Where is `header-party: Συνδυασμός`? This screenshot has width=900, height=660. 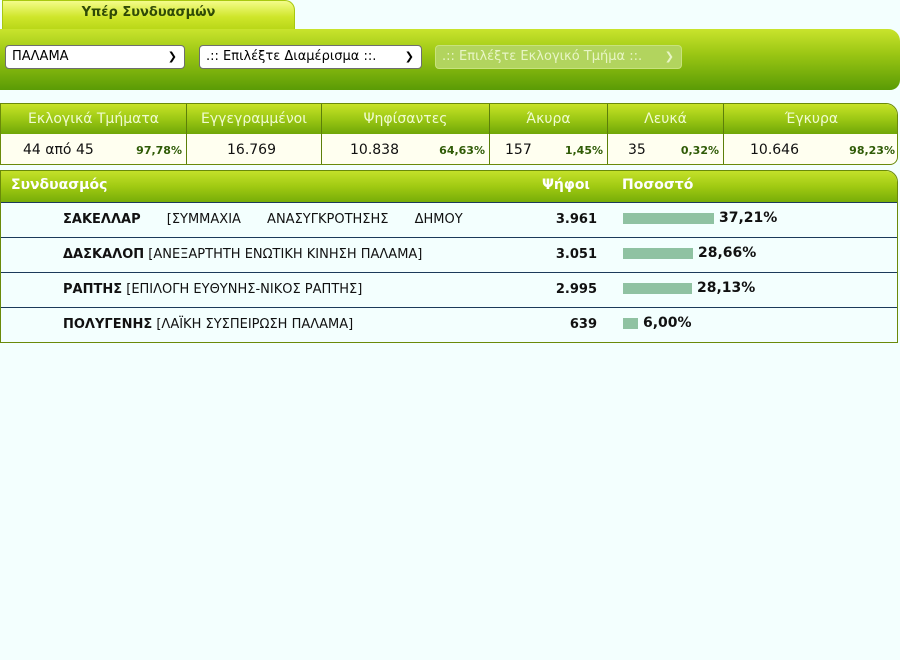
header-party: Συνδυασμός is located at coordinates (59, 185).